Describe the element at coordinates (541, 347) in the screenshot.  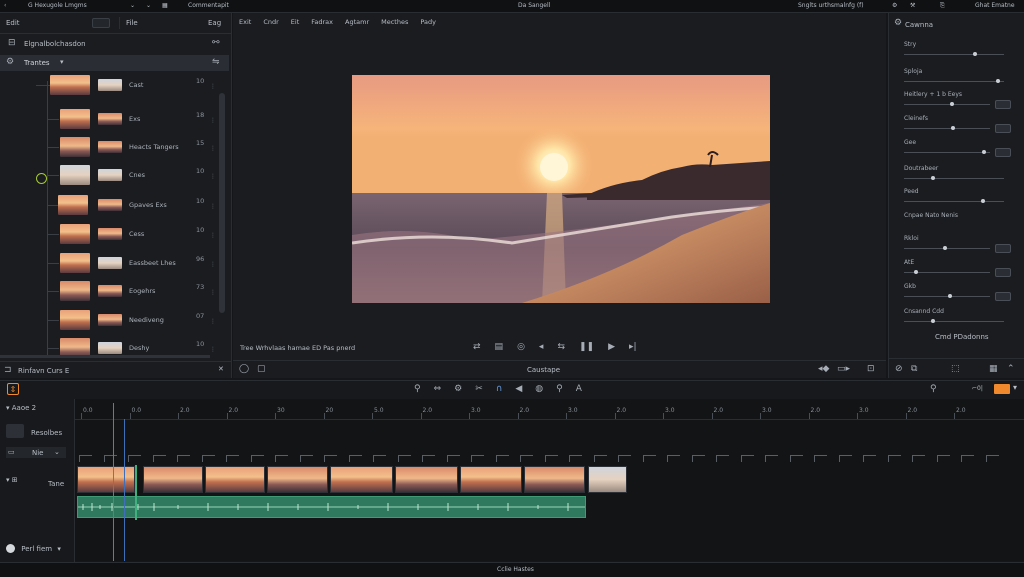
I see `step-back-icon: ◂` at that location.